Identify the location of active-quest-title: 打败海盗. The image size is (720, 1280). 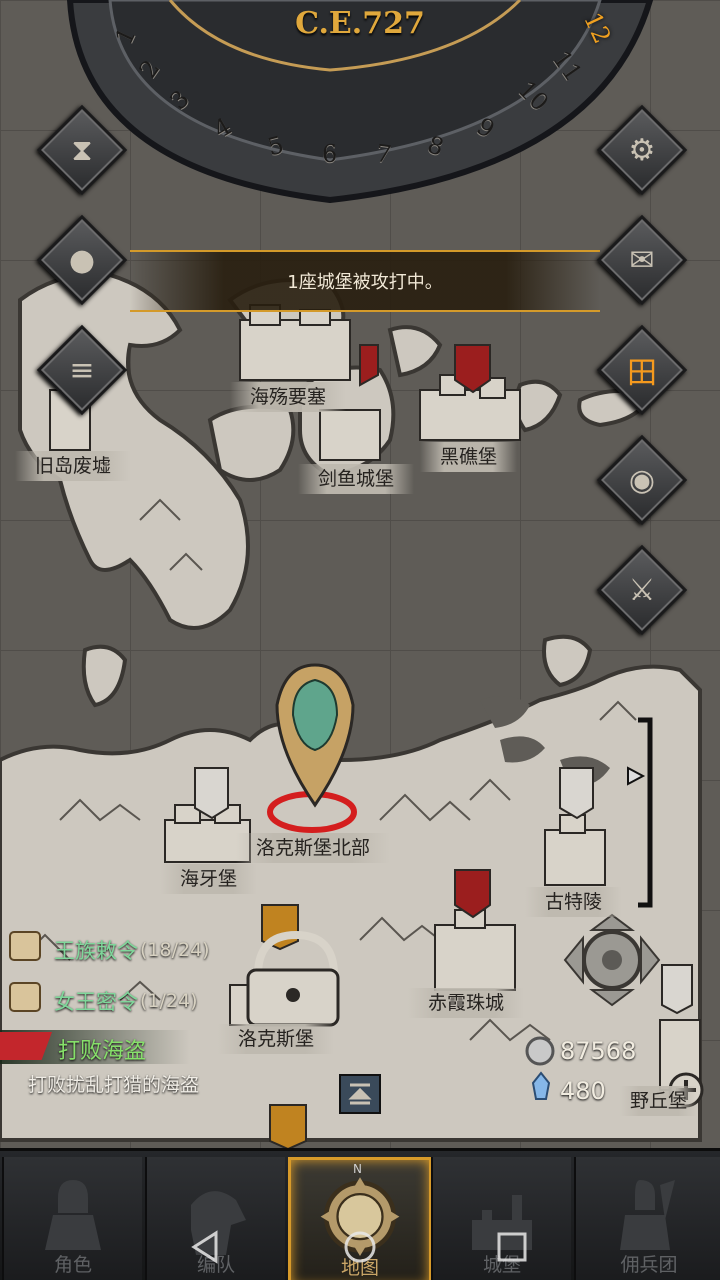
(102, 1051).